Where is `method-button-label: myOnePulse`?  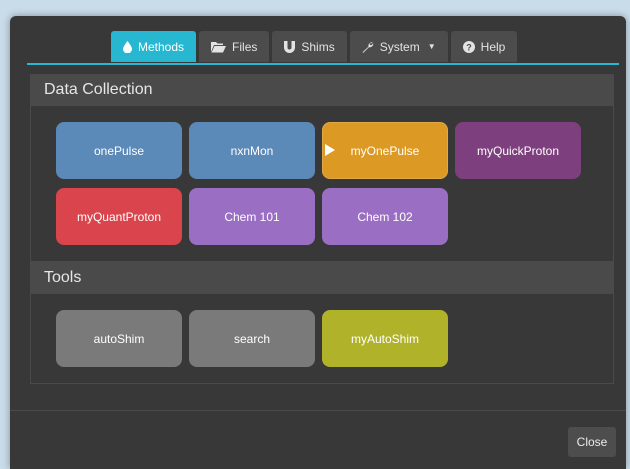
method-button-label: myOnePulse is located at coordinates (385, 150).